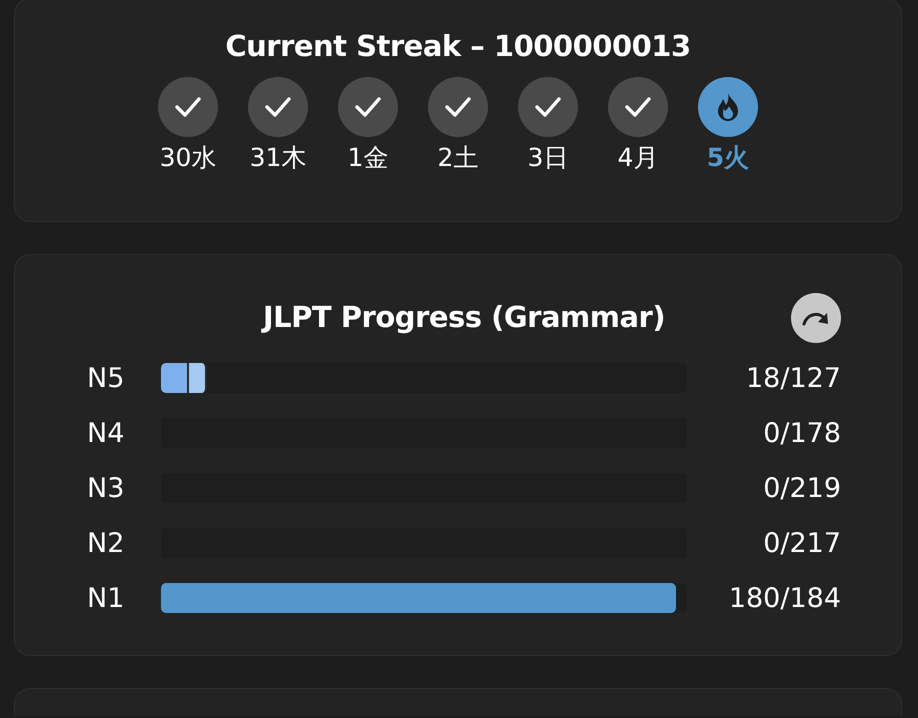 This screenshot has height=718, width=918. What do you see at coordinates (106, 543) in the screenshot?
I see `level-label: N2` at bounding box center [106, 543].